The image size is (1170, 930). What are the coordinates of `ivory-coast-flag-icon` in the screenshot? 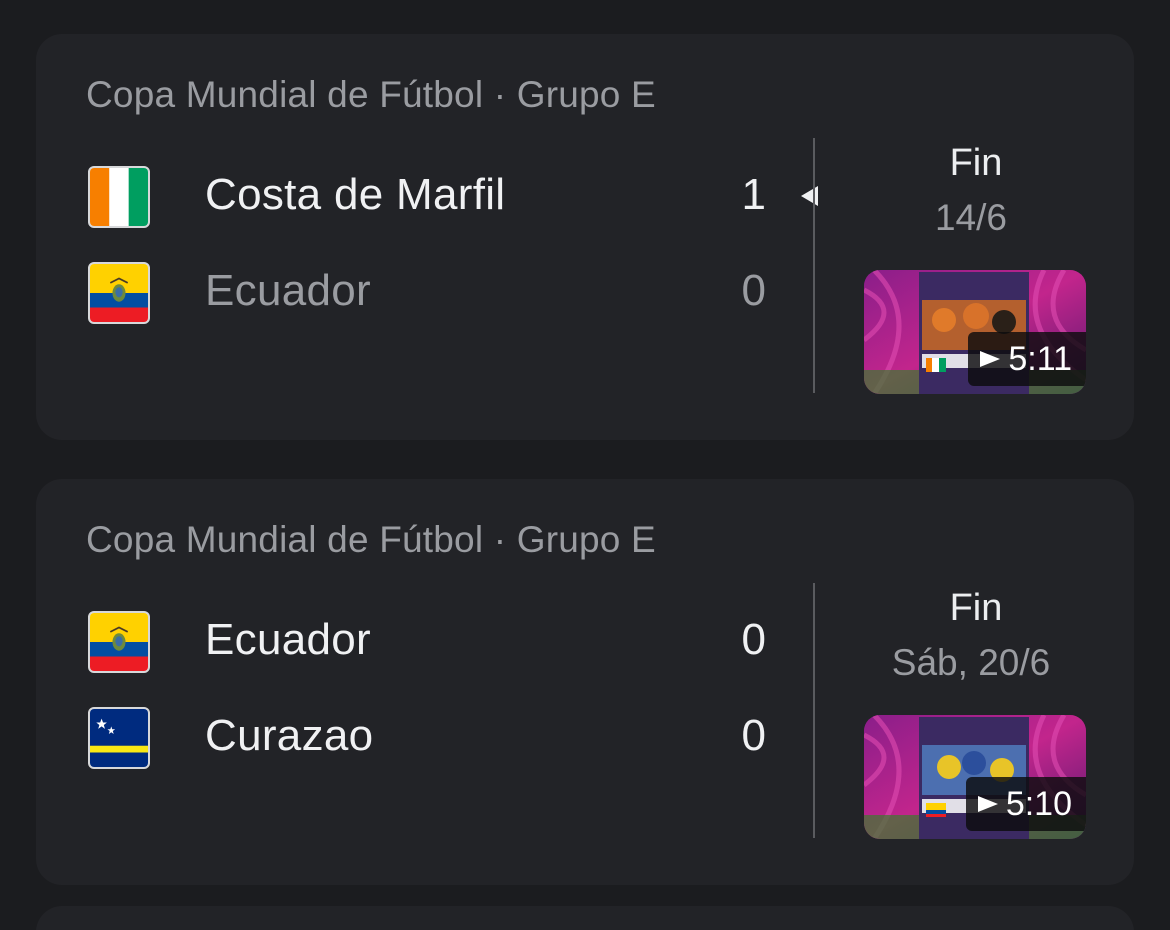 It's located at (119, 197).